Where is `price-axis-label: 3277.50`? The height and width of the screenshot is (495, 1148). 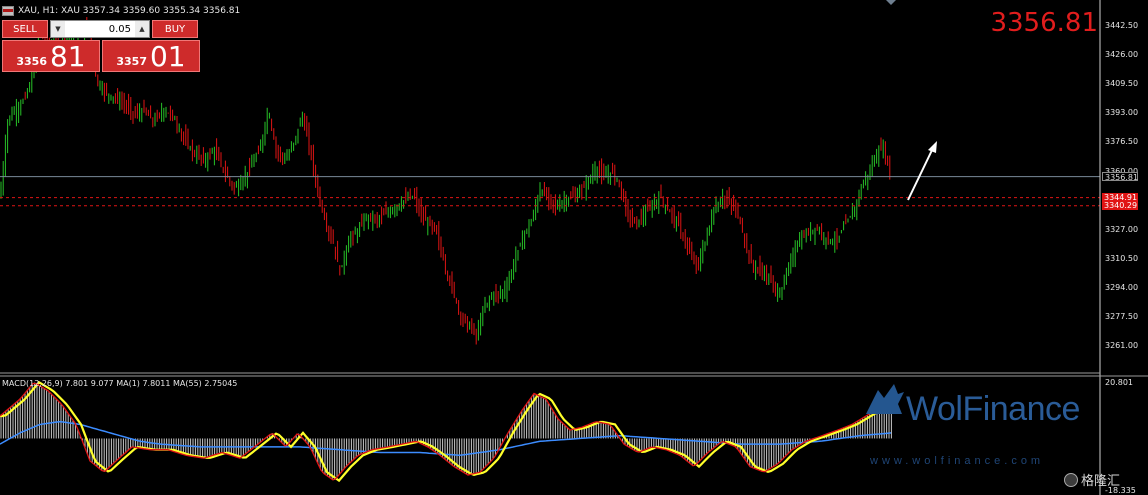 price-axis-label: 3277.50 is located at coordinates (1122, 316).